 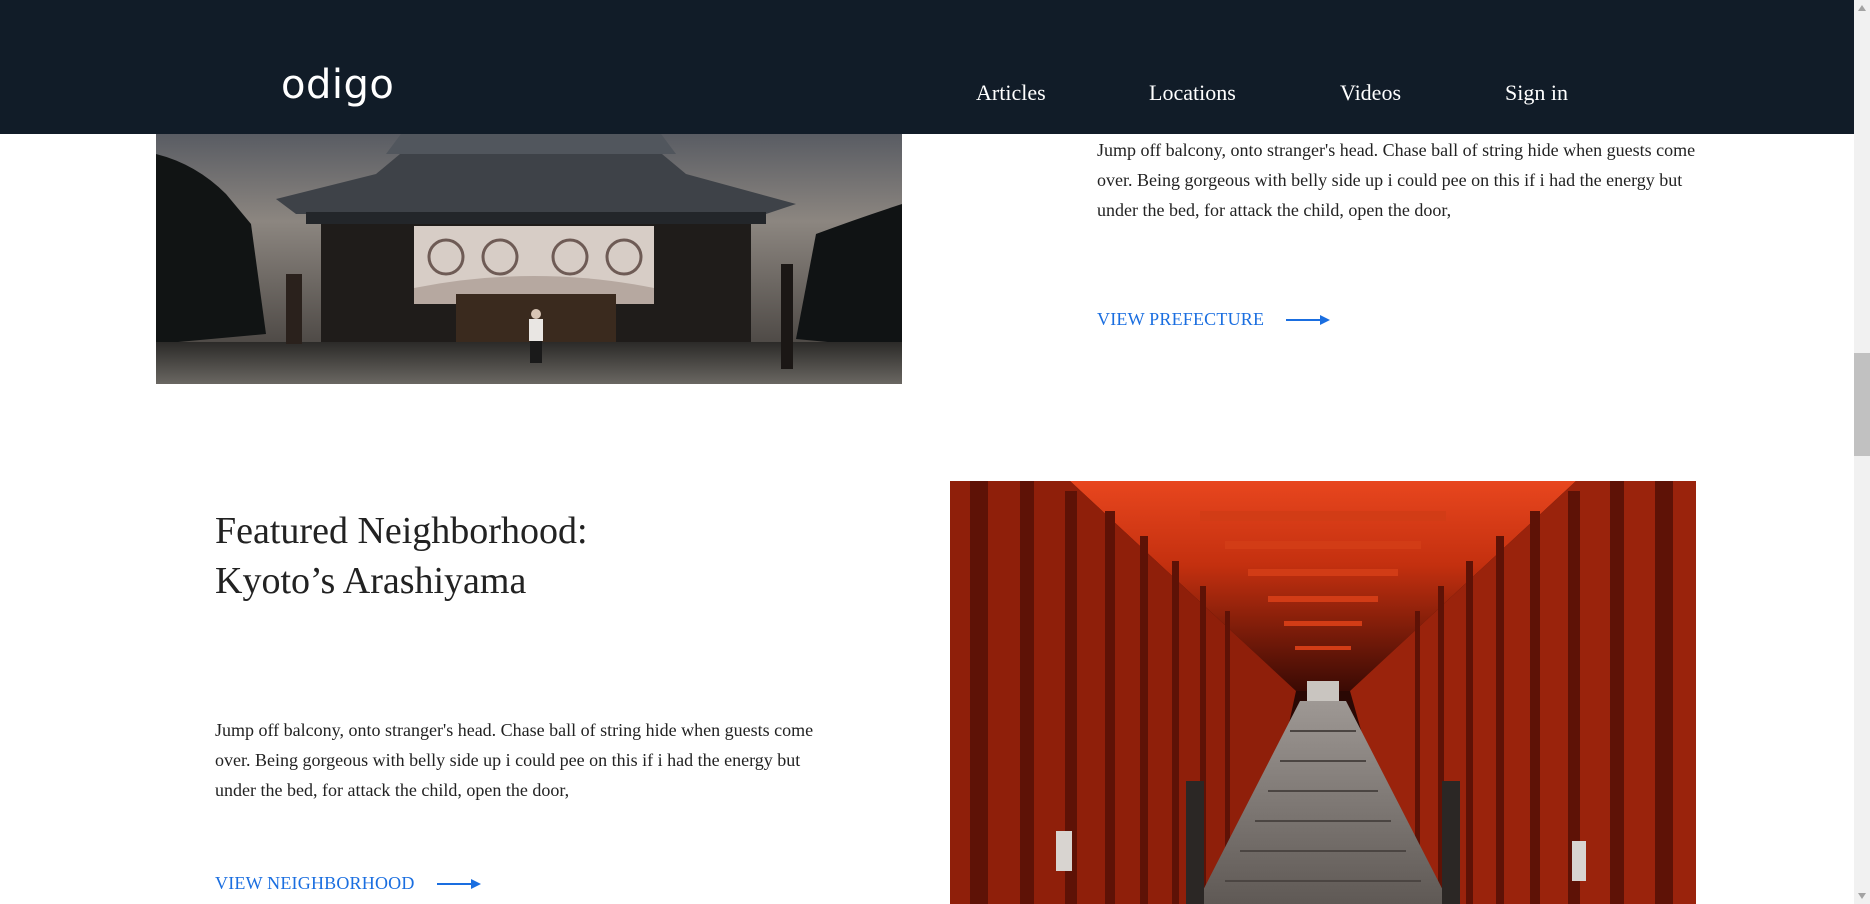 What do you see at coordinates (1862, 896) in the screenshot?
I see `scroll-down-icon` at bounding box center [1862, 896].